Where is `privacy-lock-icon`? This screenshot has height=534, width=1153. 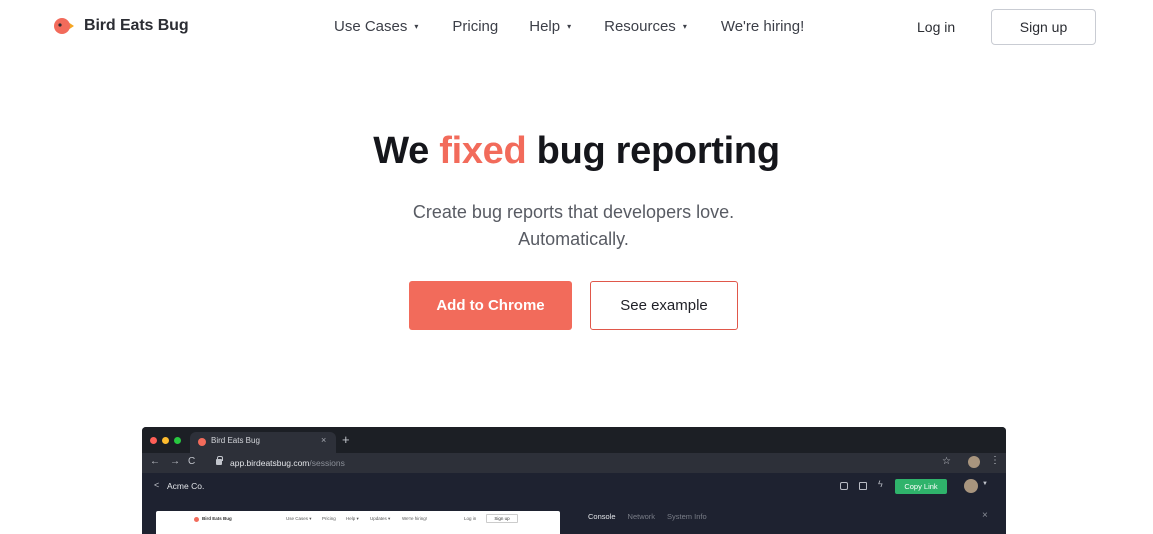 privacy-lock-icon is located at coordinates (863, 486).